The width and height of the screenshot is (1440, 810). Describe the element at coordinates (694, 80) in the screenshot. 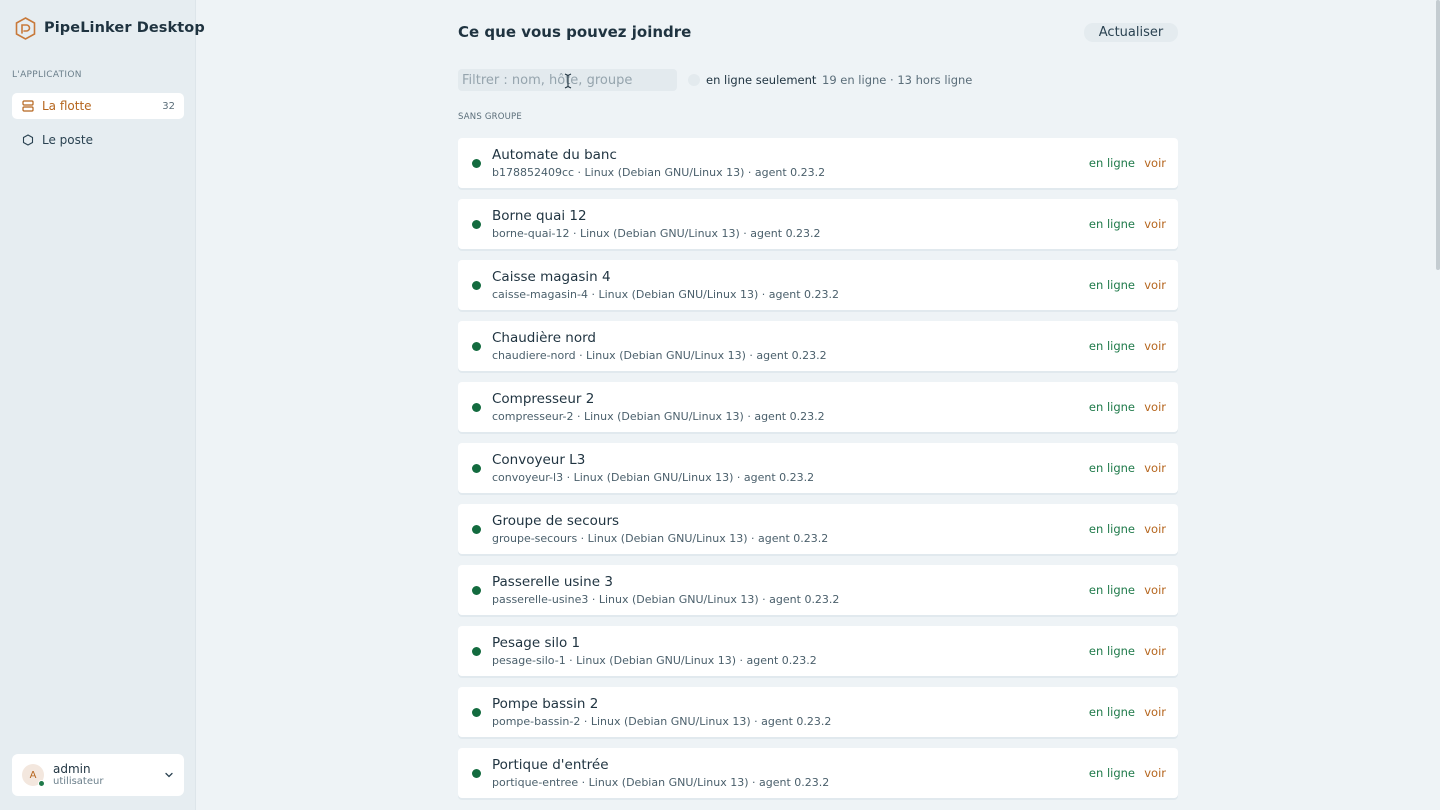

I see `online-only-toggle` at that location.